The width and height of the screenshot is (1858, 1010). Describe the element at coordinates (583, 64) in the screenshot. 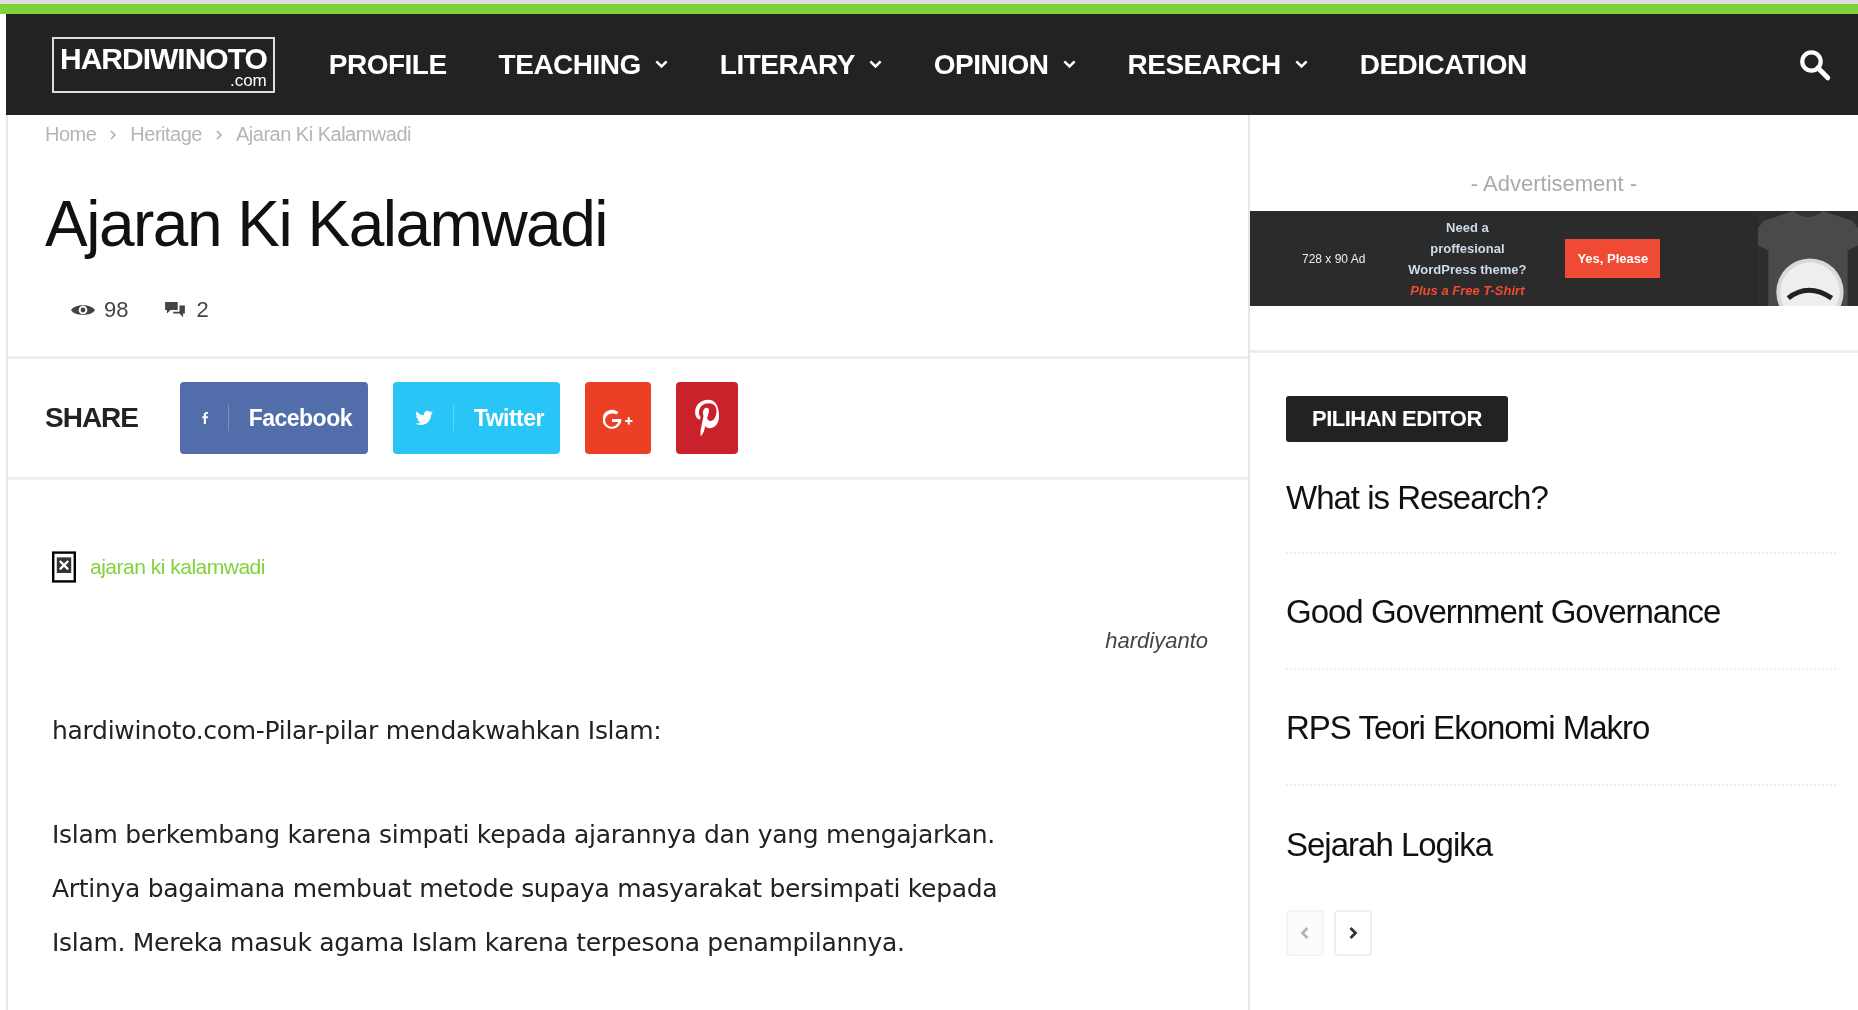

I see `nav-link: TEACHING` at that location.